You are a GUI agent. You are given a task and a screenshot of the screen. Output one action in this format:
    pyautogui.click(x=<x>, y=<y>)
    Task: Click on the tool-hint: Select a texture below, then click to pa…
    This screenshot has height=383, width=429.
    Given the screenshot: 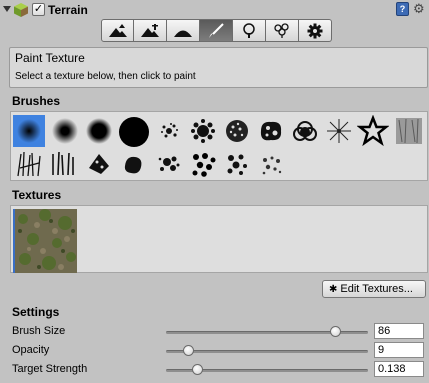 What is the action you would take?
    pyautogui.click(x=105, y=76)
    